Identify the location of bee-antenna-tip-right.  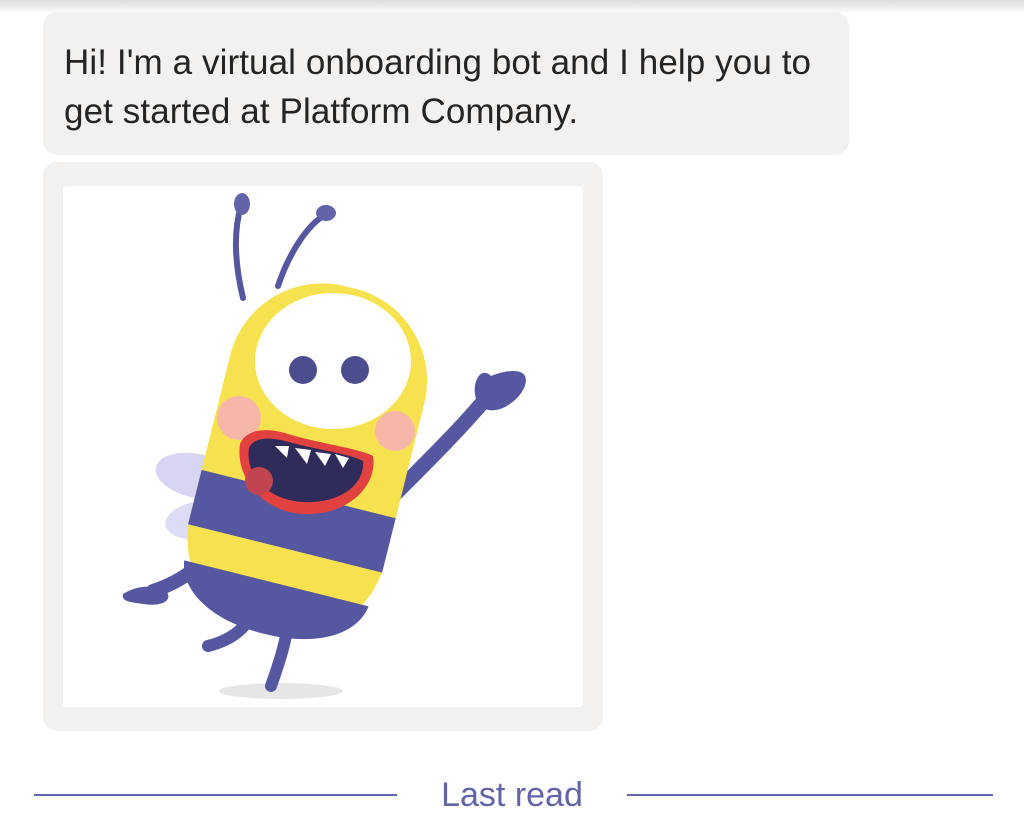
(326, 213).